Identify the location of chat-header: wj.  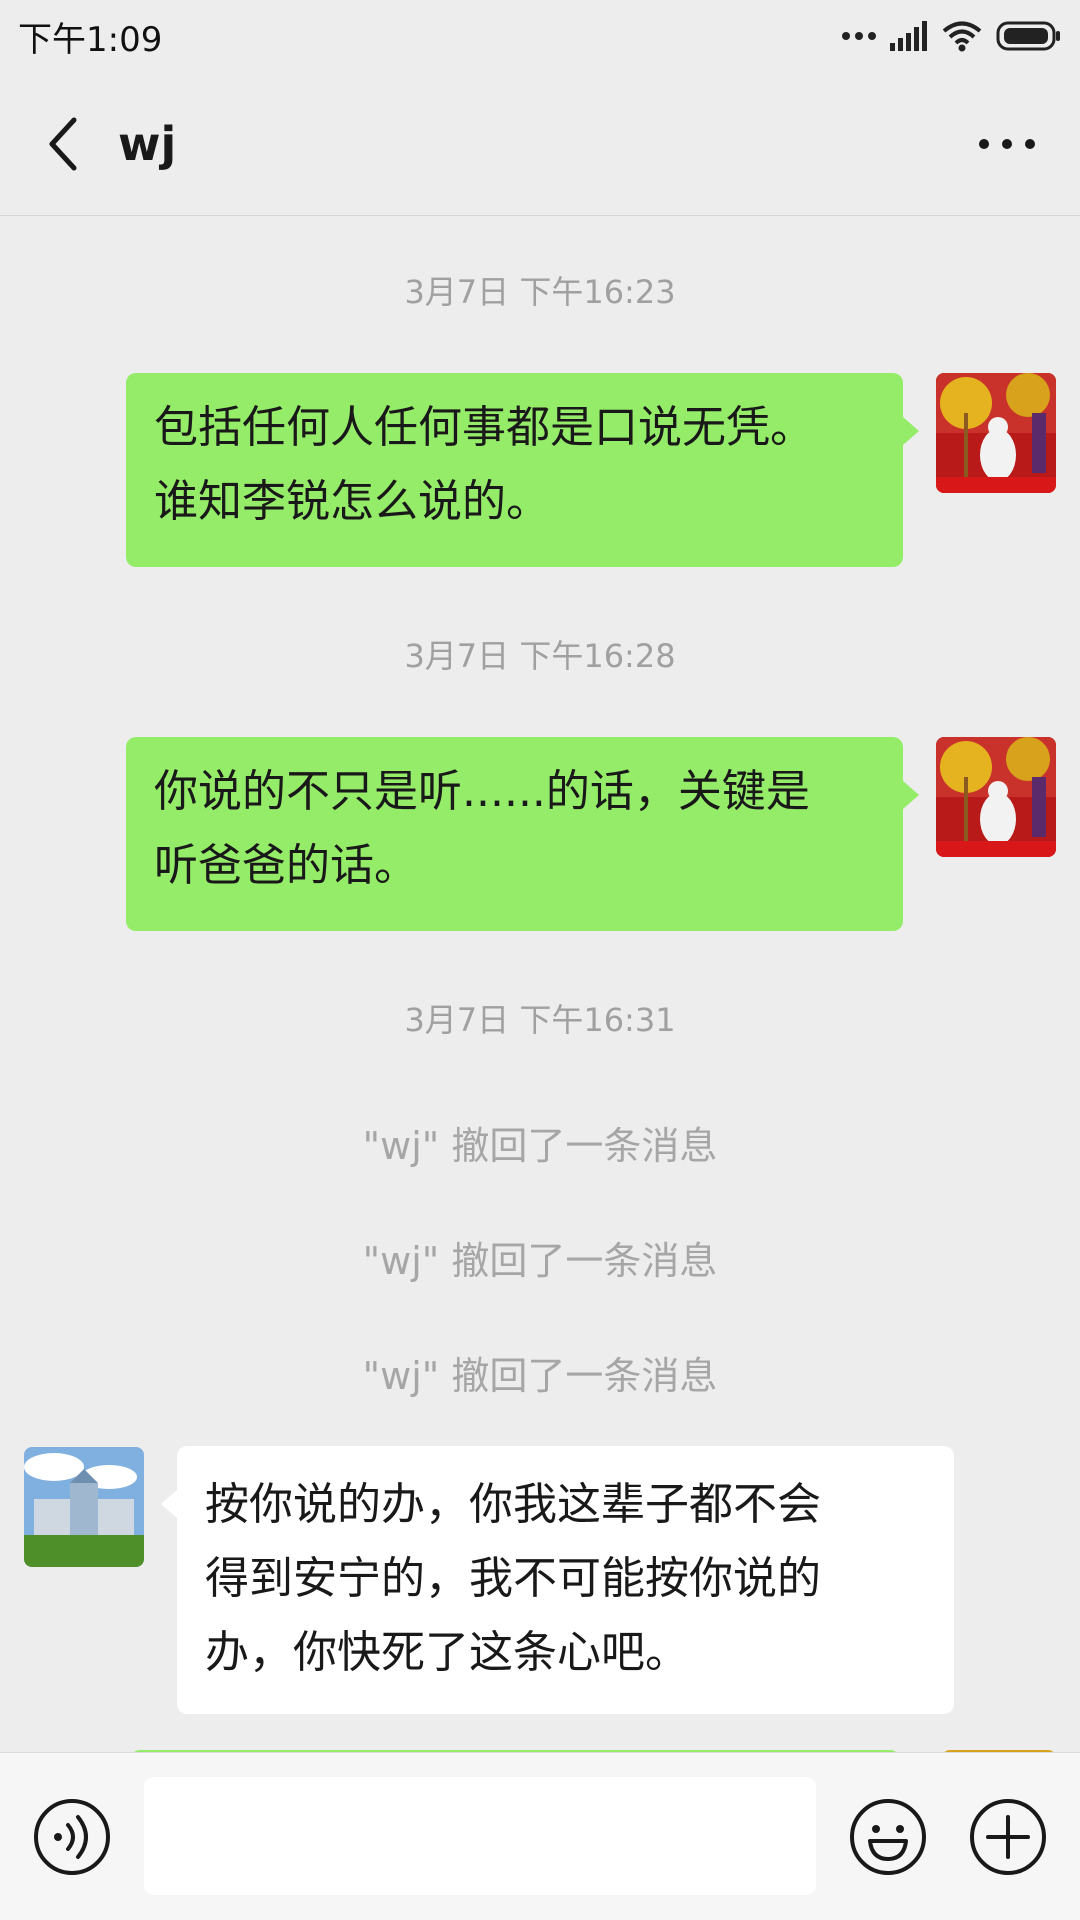
(540, 144).